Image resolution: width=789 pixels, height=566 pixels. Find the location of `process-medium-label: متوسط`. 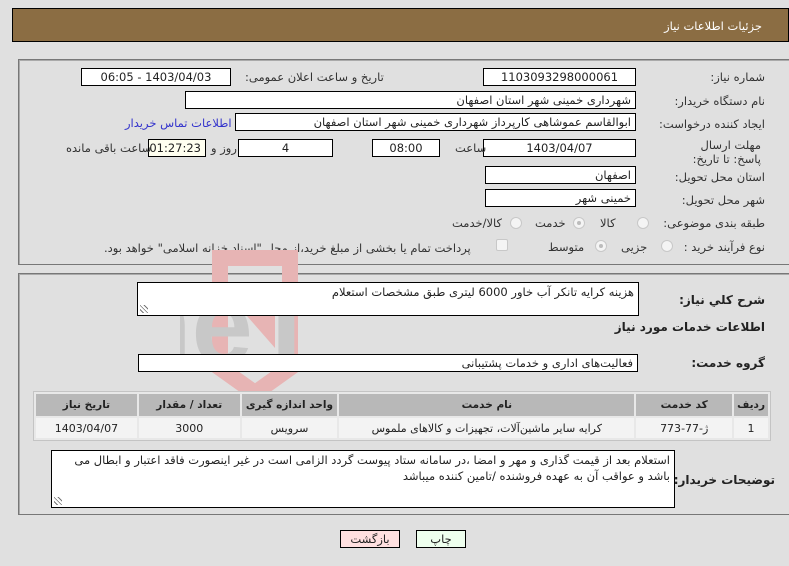

process-medium-label: متوسط is located at coordinates (566, 247).